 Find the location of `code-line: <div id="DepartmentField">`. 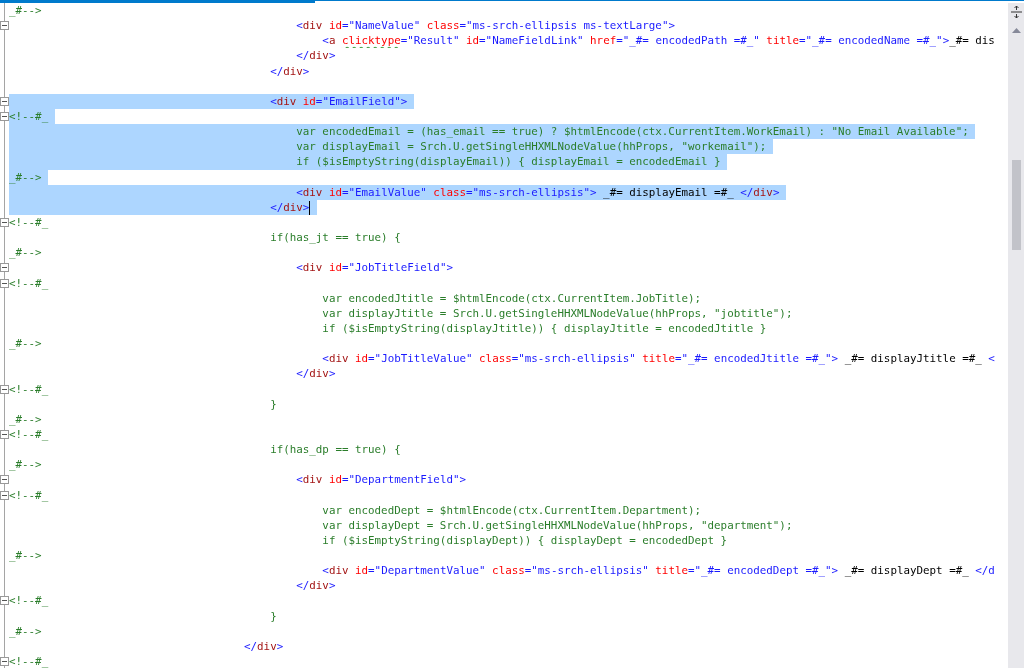

code-line: <div id="DepartmentField"> is located at coordinates (381, 480).